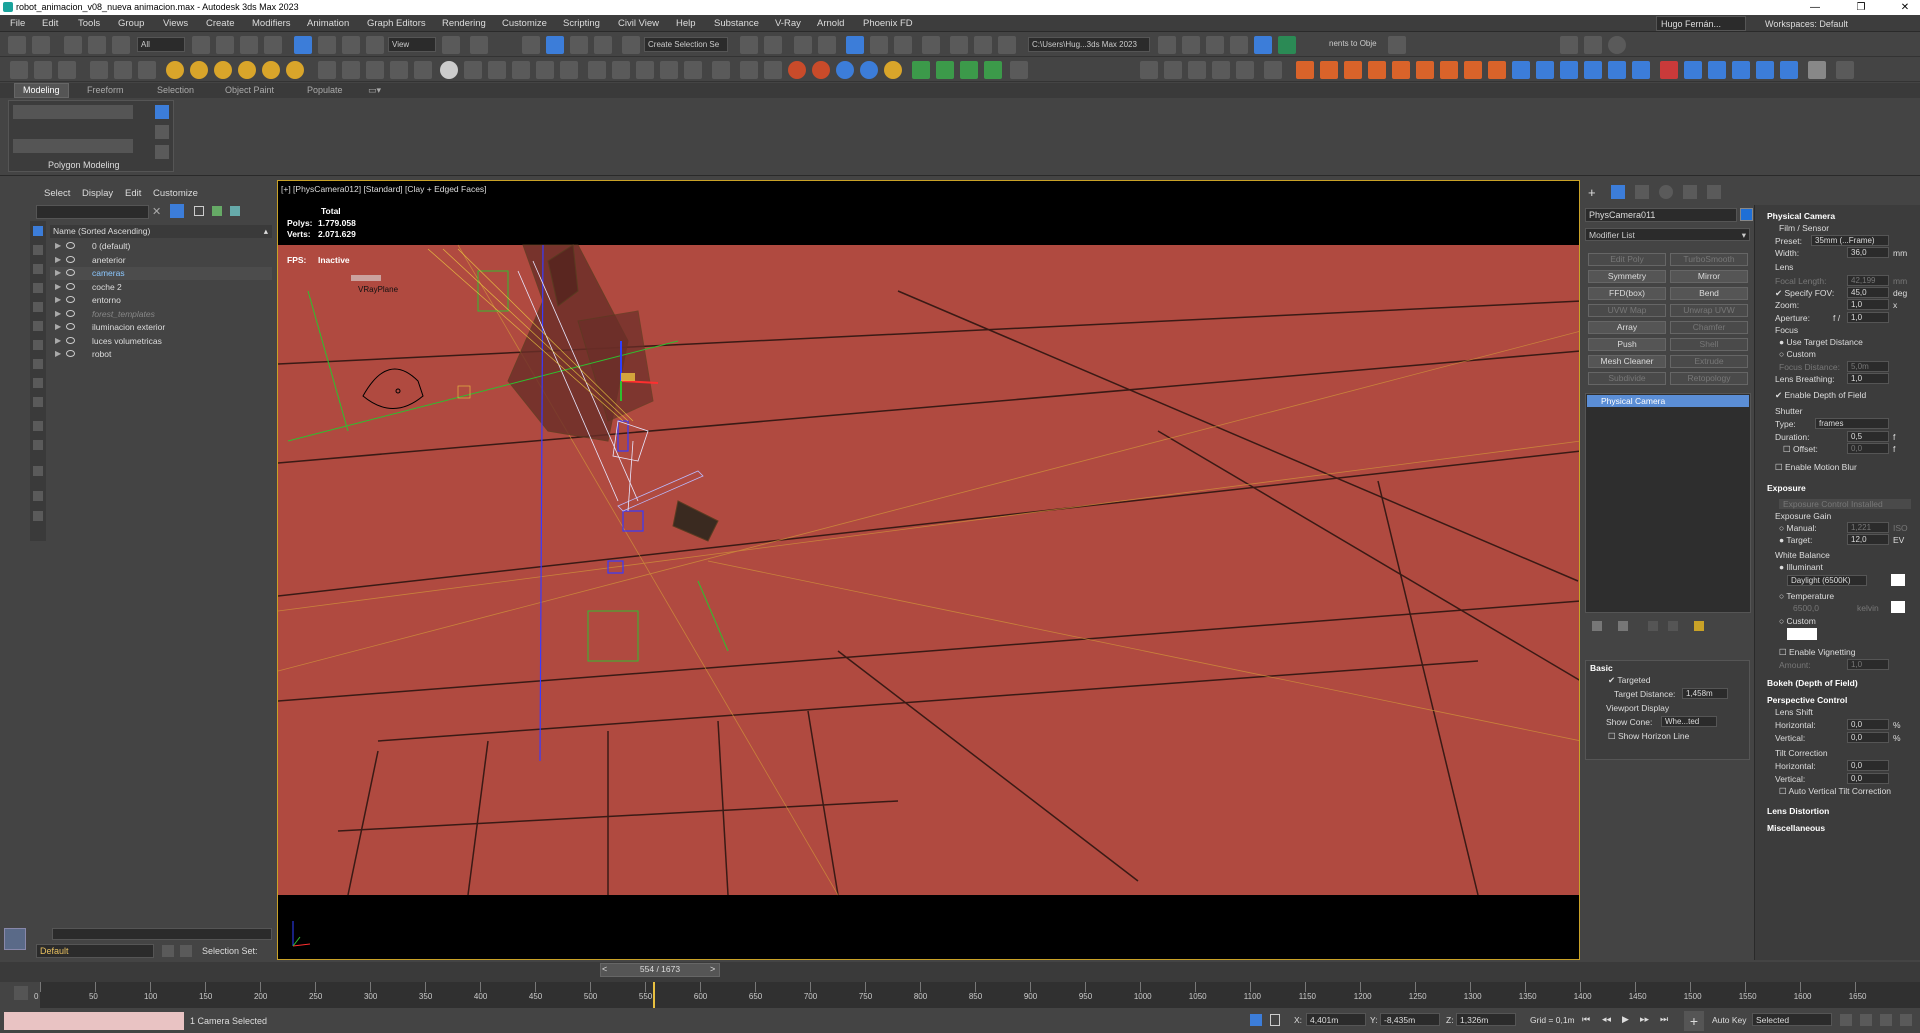 The height and width of the screenshot is (1033, 1920). I want to click on arnold-icon, so click(19, 70).